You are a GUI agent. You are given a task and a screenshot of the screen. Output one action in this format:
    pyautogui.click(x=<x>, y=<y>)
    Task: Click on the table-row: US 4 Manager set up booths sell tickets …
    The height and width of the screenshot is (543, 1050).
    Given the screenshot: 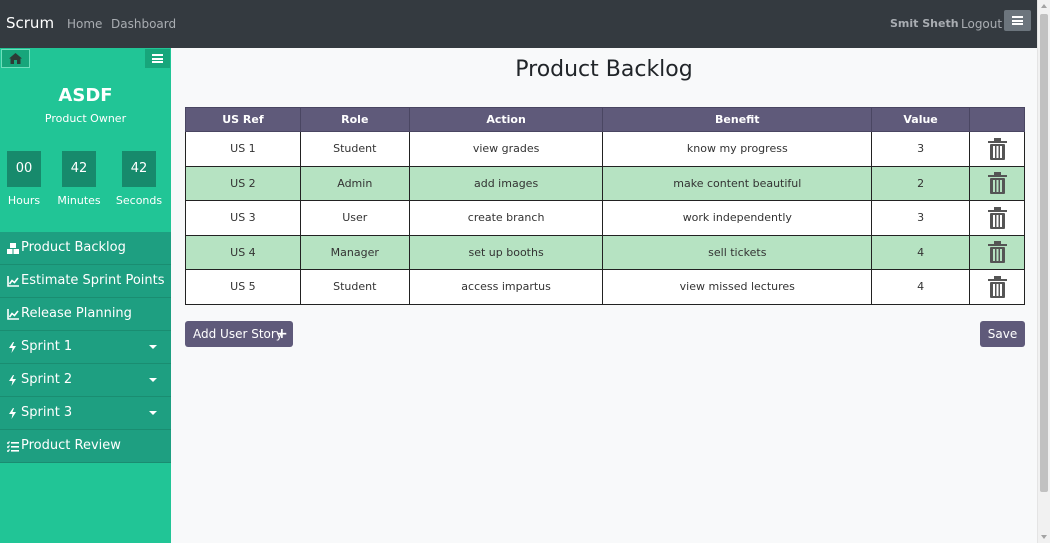 What is the action you would take?
    pyautogui.click(x=605, y=252)
    